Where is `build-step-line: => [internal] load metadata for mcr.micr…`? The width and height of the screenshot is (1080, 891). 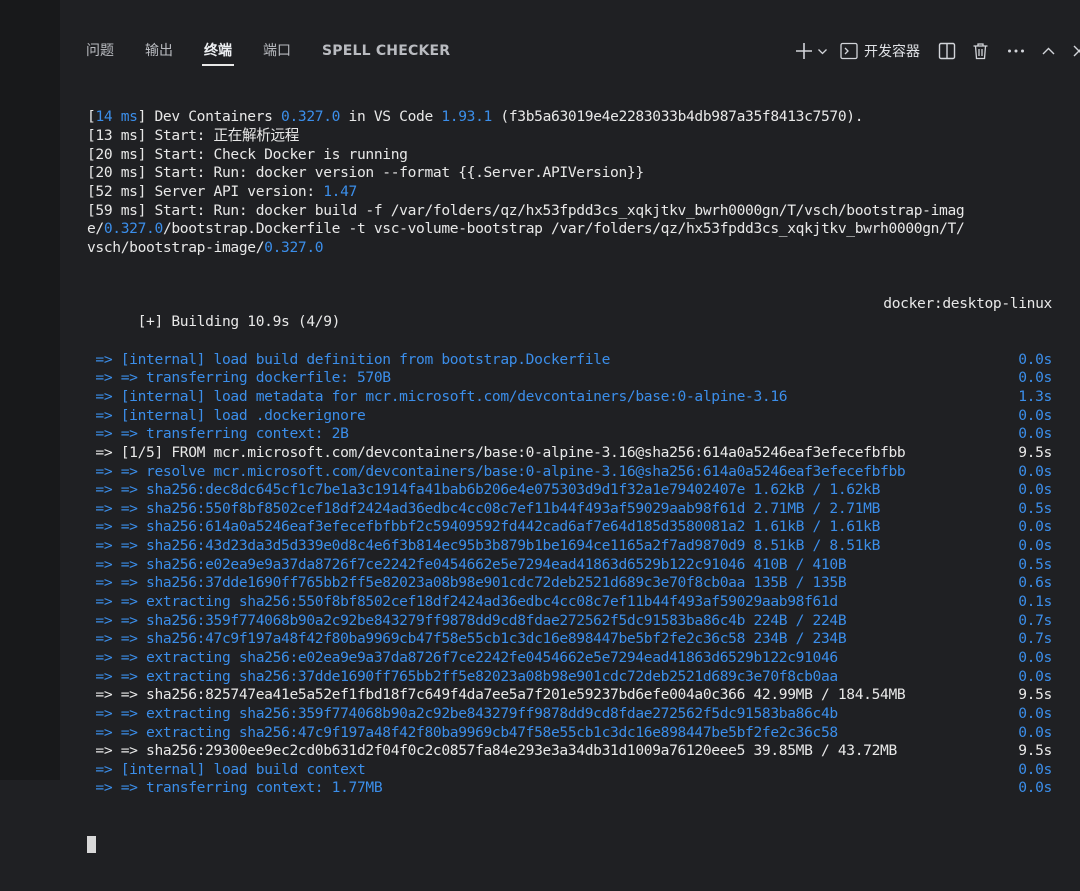
build-step-line: => [internal] load metadata for mcr.micr… is located at coordinates (569, 397).